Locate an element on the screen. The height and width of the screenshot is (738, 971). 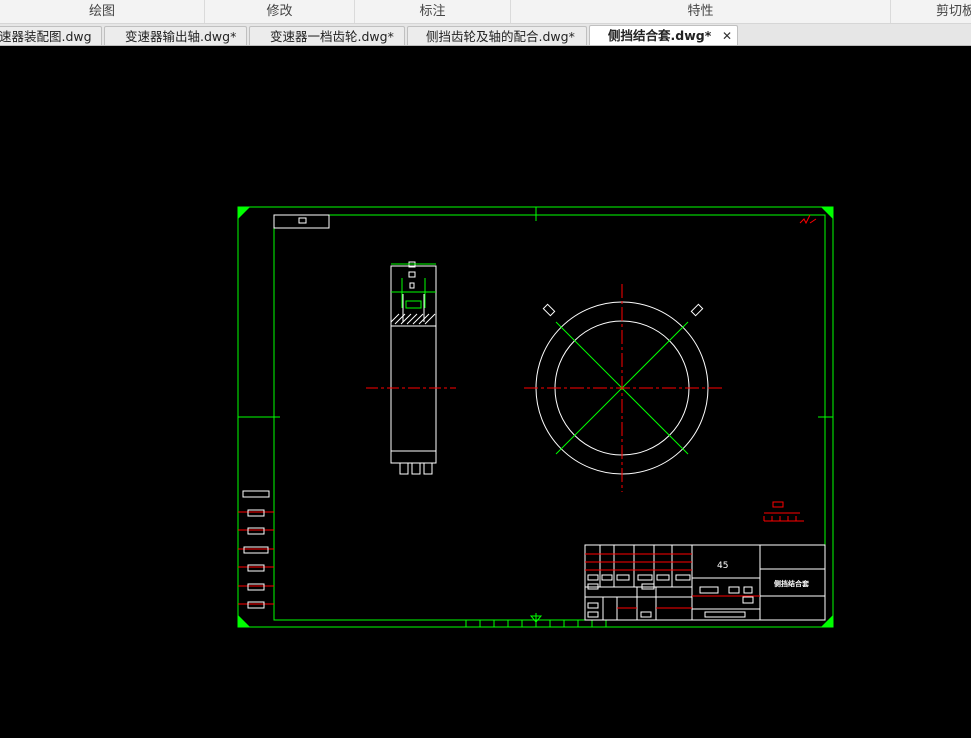
ribbon-group-annotate-label: 标注 is located at coordinates (432, 11).